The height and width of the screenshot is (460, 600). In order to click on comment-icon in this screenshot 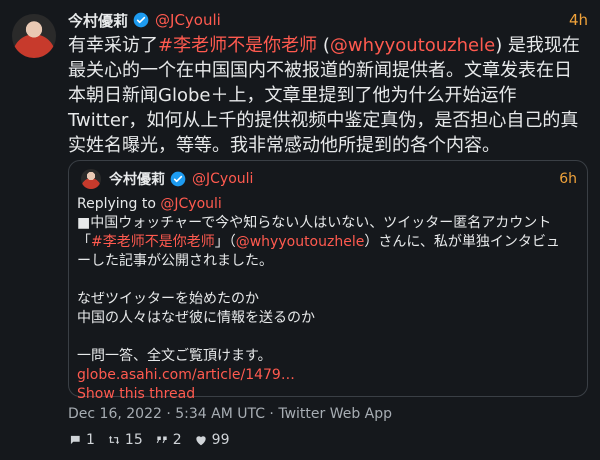, I will do `click(75, 440)`.